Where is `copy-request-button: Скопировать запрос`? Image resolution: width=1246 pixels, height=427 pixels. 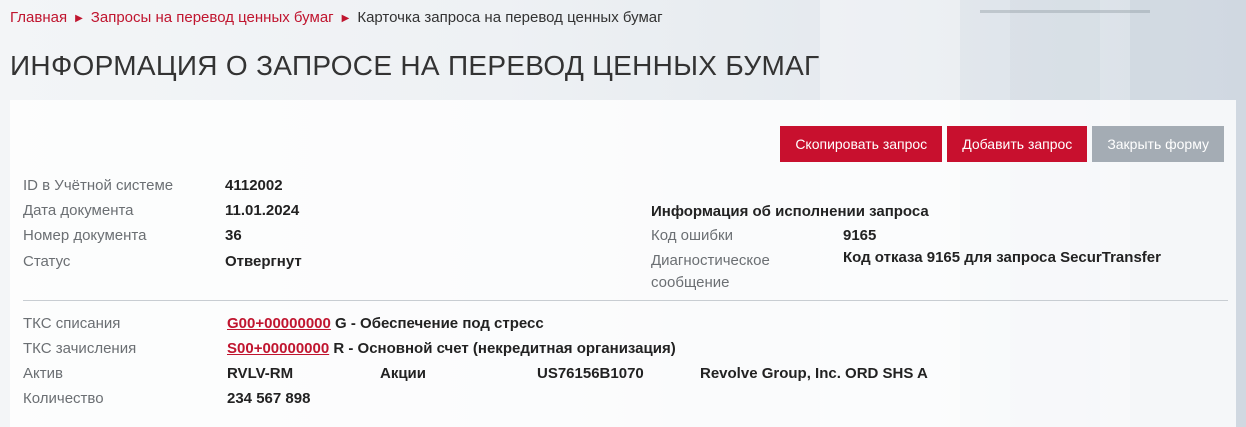
copy-request-button: Скопировать запрос is located at coordinates (861, 144).